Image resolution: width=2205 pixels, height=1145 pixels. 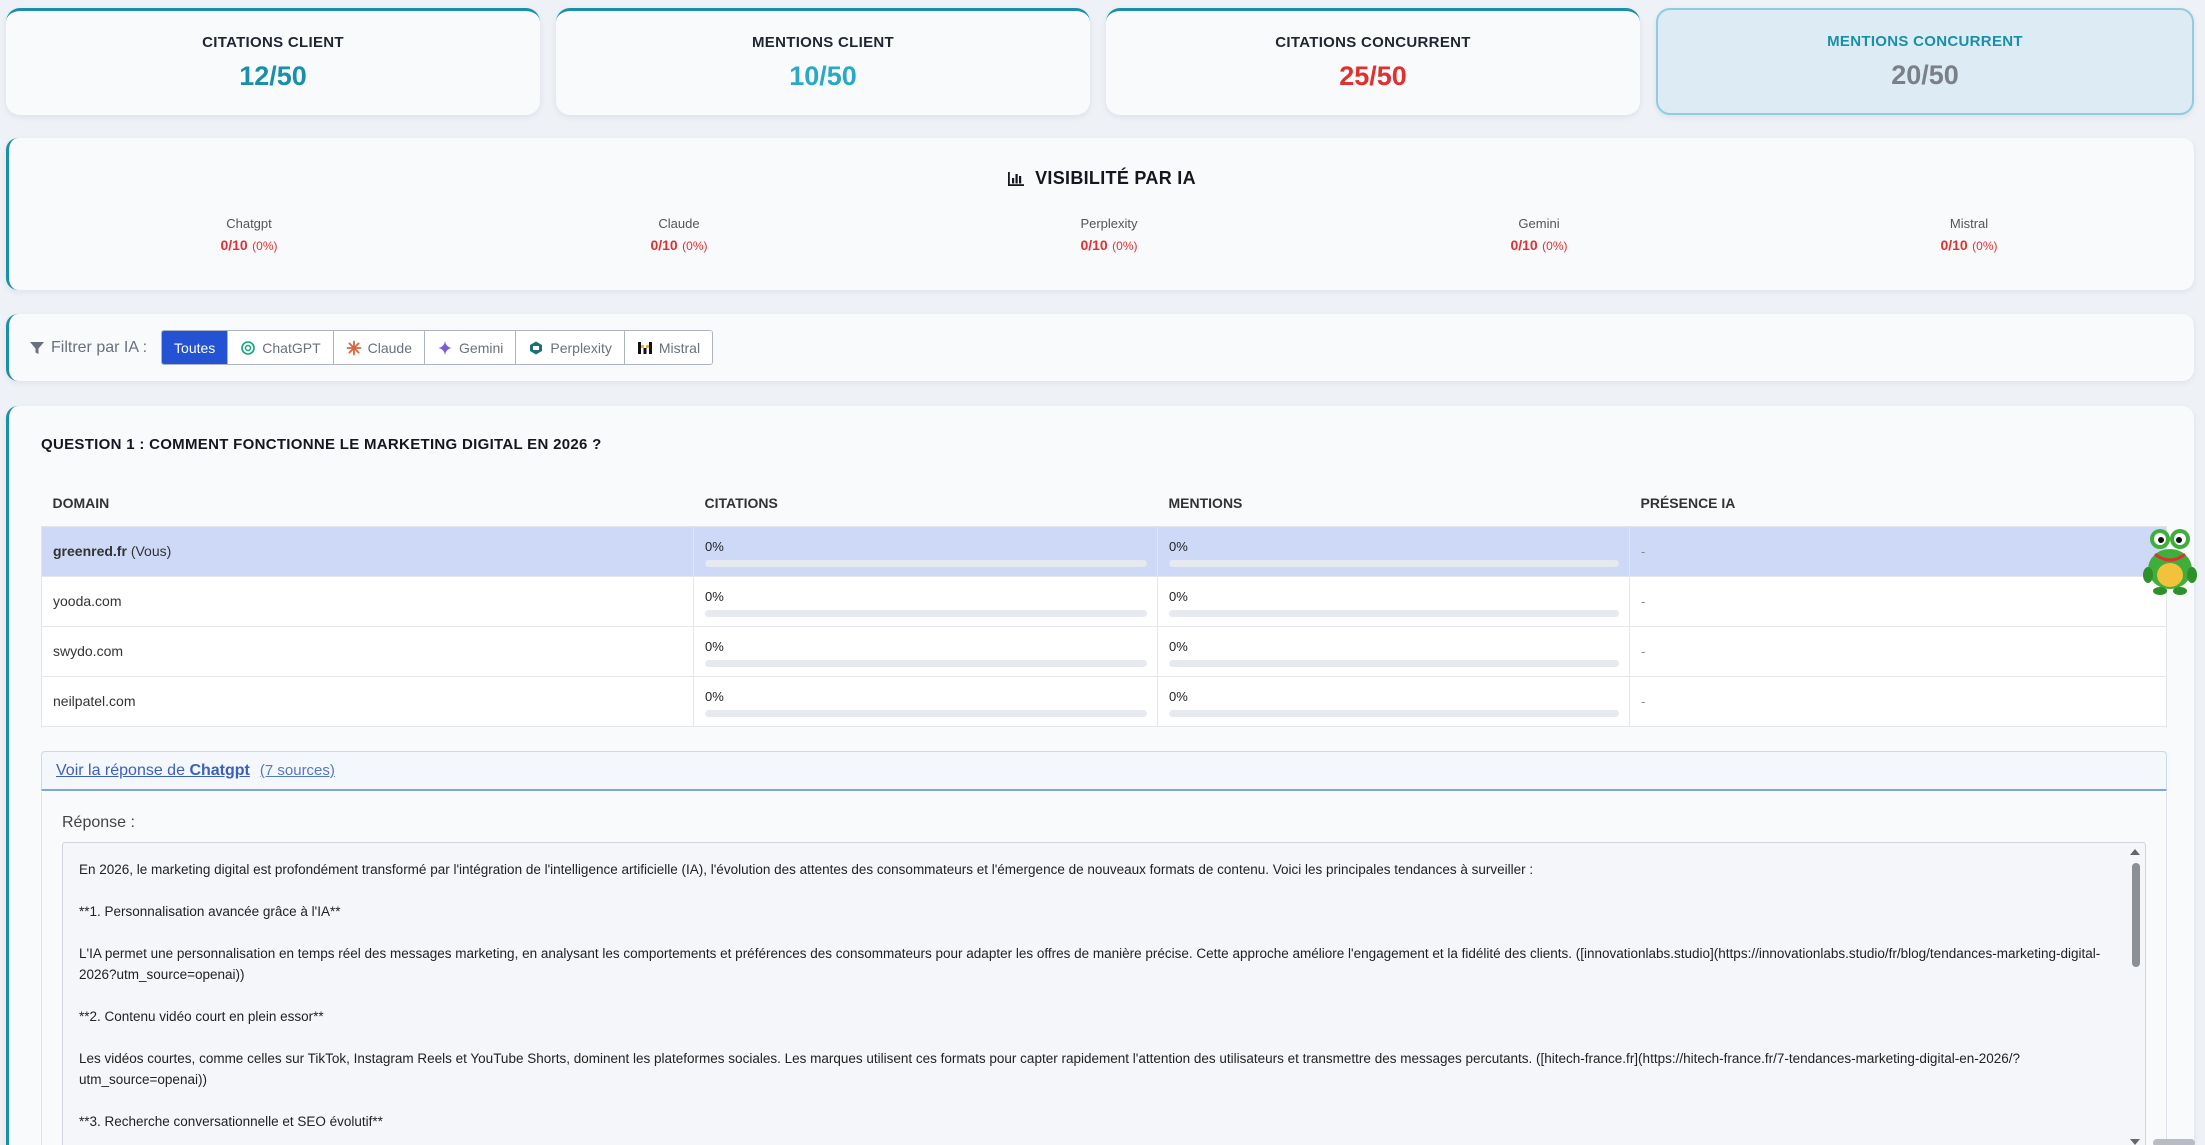 I want to click on answer-link-prefix: Voir la réponse de, so click(x=120, y=770).